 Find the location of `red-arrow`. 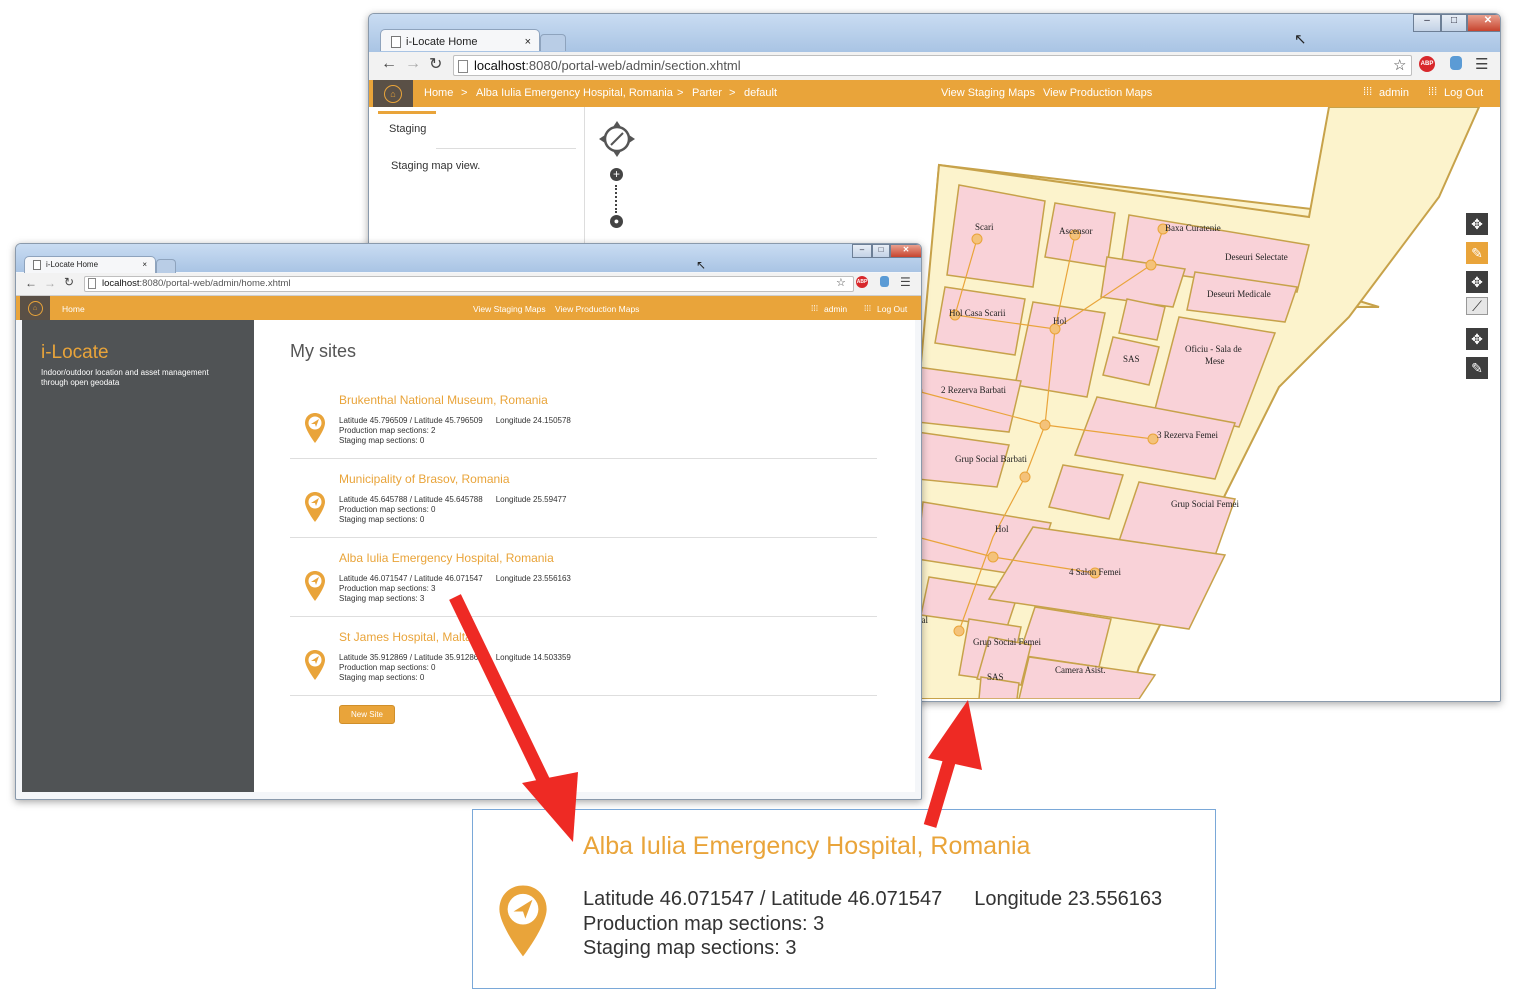

red-arrow is located at coordinates (715, 718).